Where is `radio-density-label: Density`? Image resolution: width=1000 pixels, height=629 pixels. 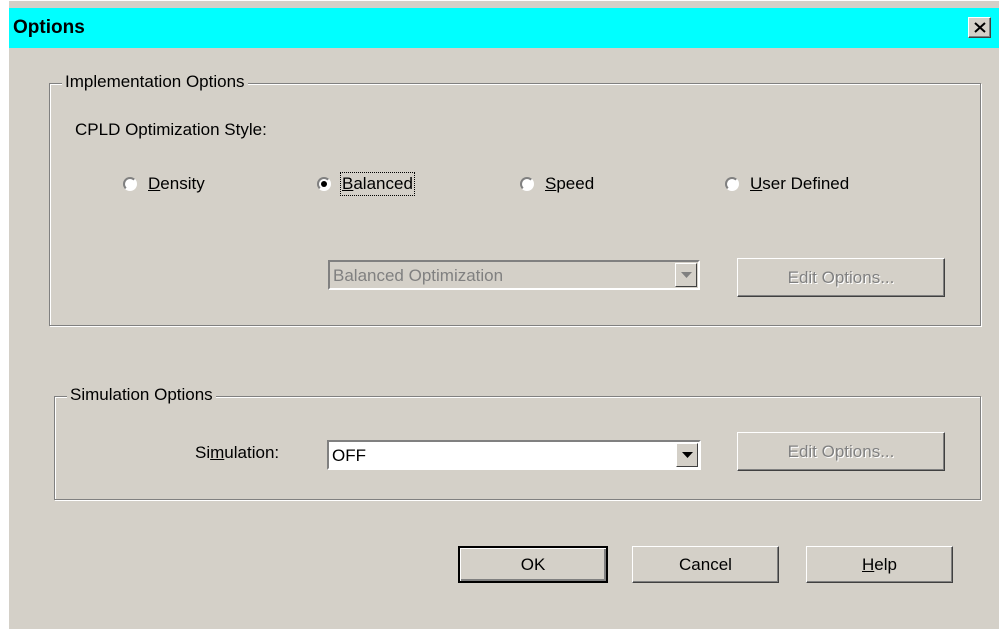
radio-density-label: Density is located at coordinates (176, 183).